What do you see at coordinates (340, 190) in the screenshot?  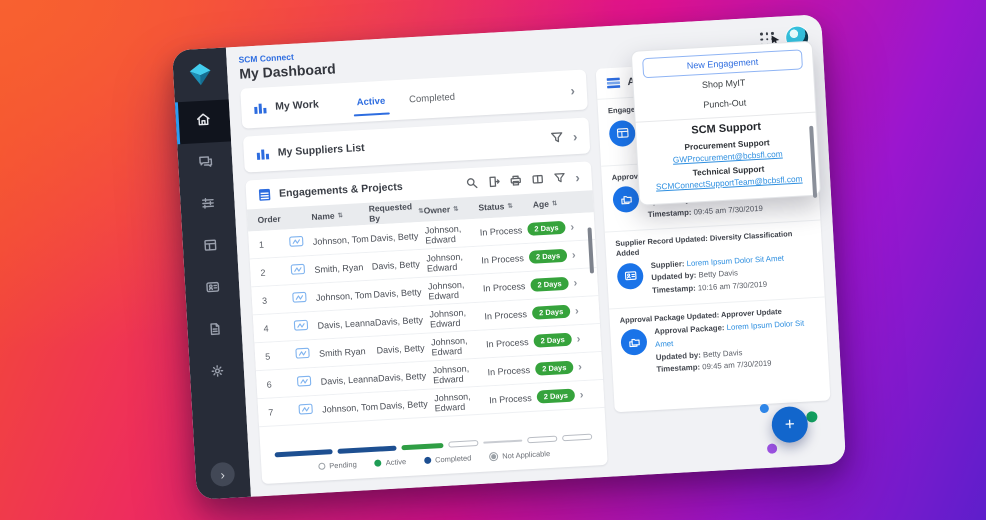 I see `engagements-title: Engagements & Projects` at bounding box center [340, 190].